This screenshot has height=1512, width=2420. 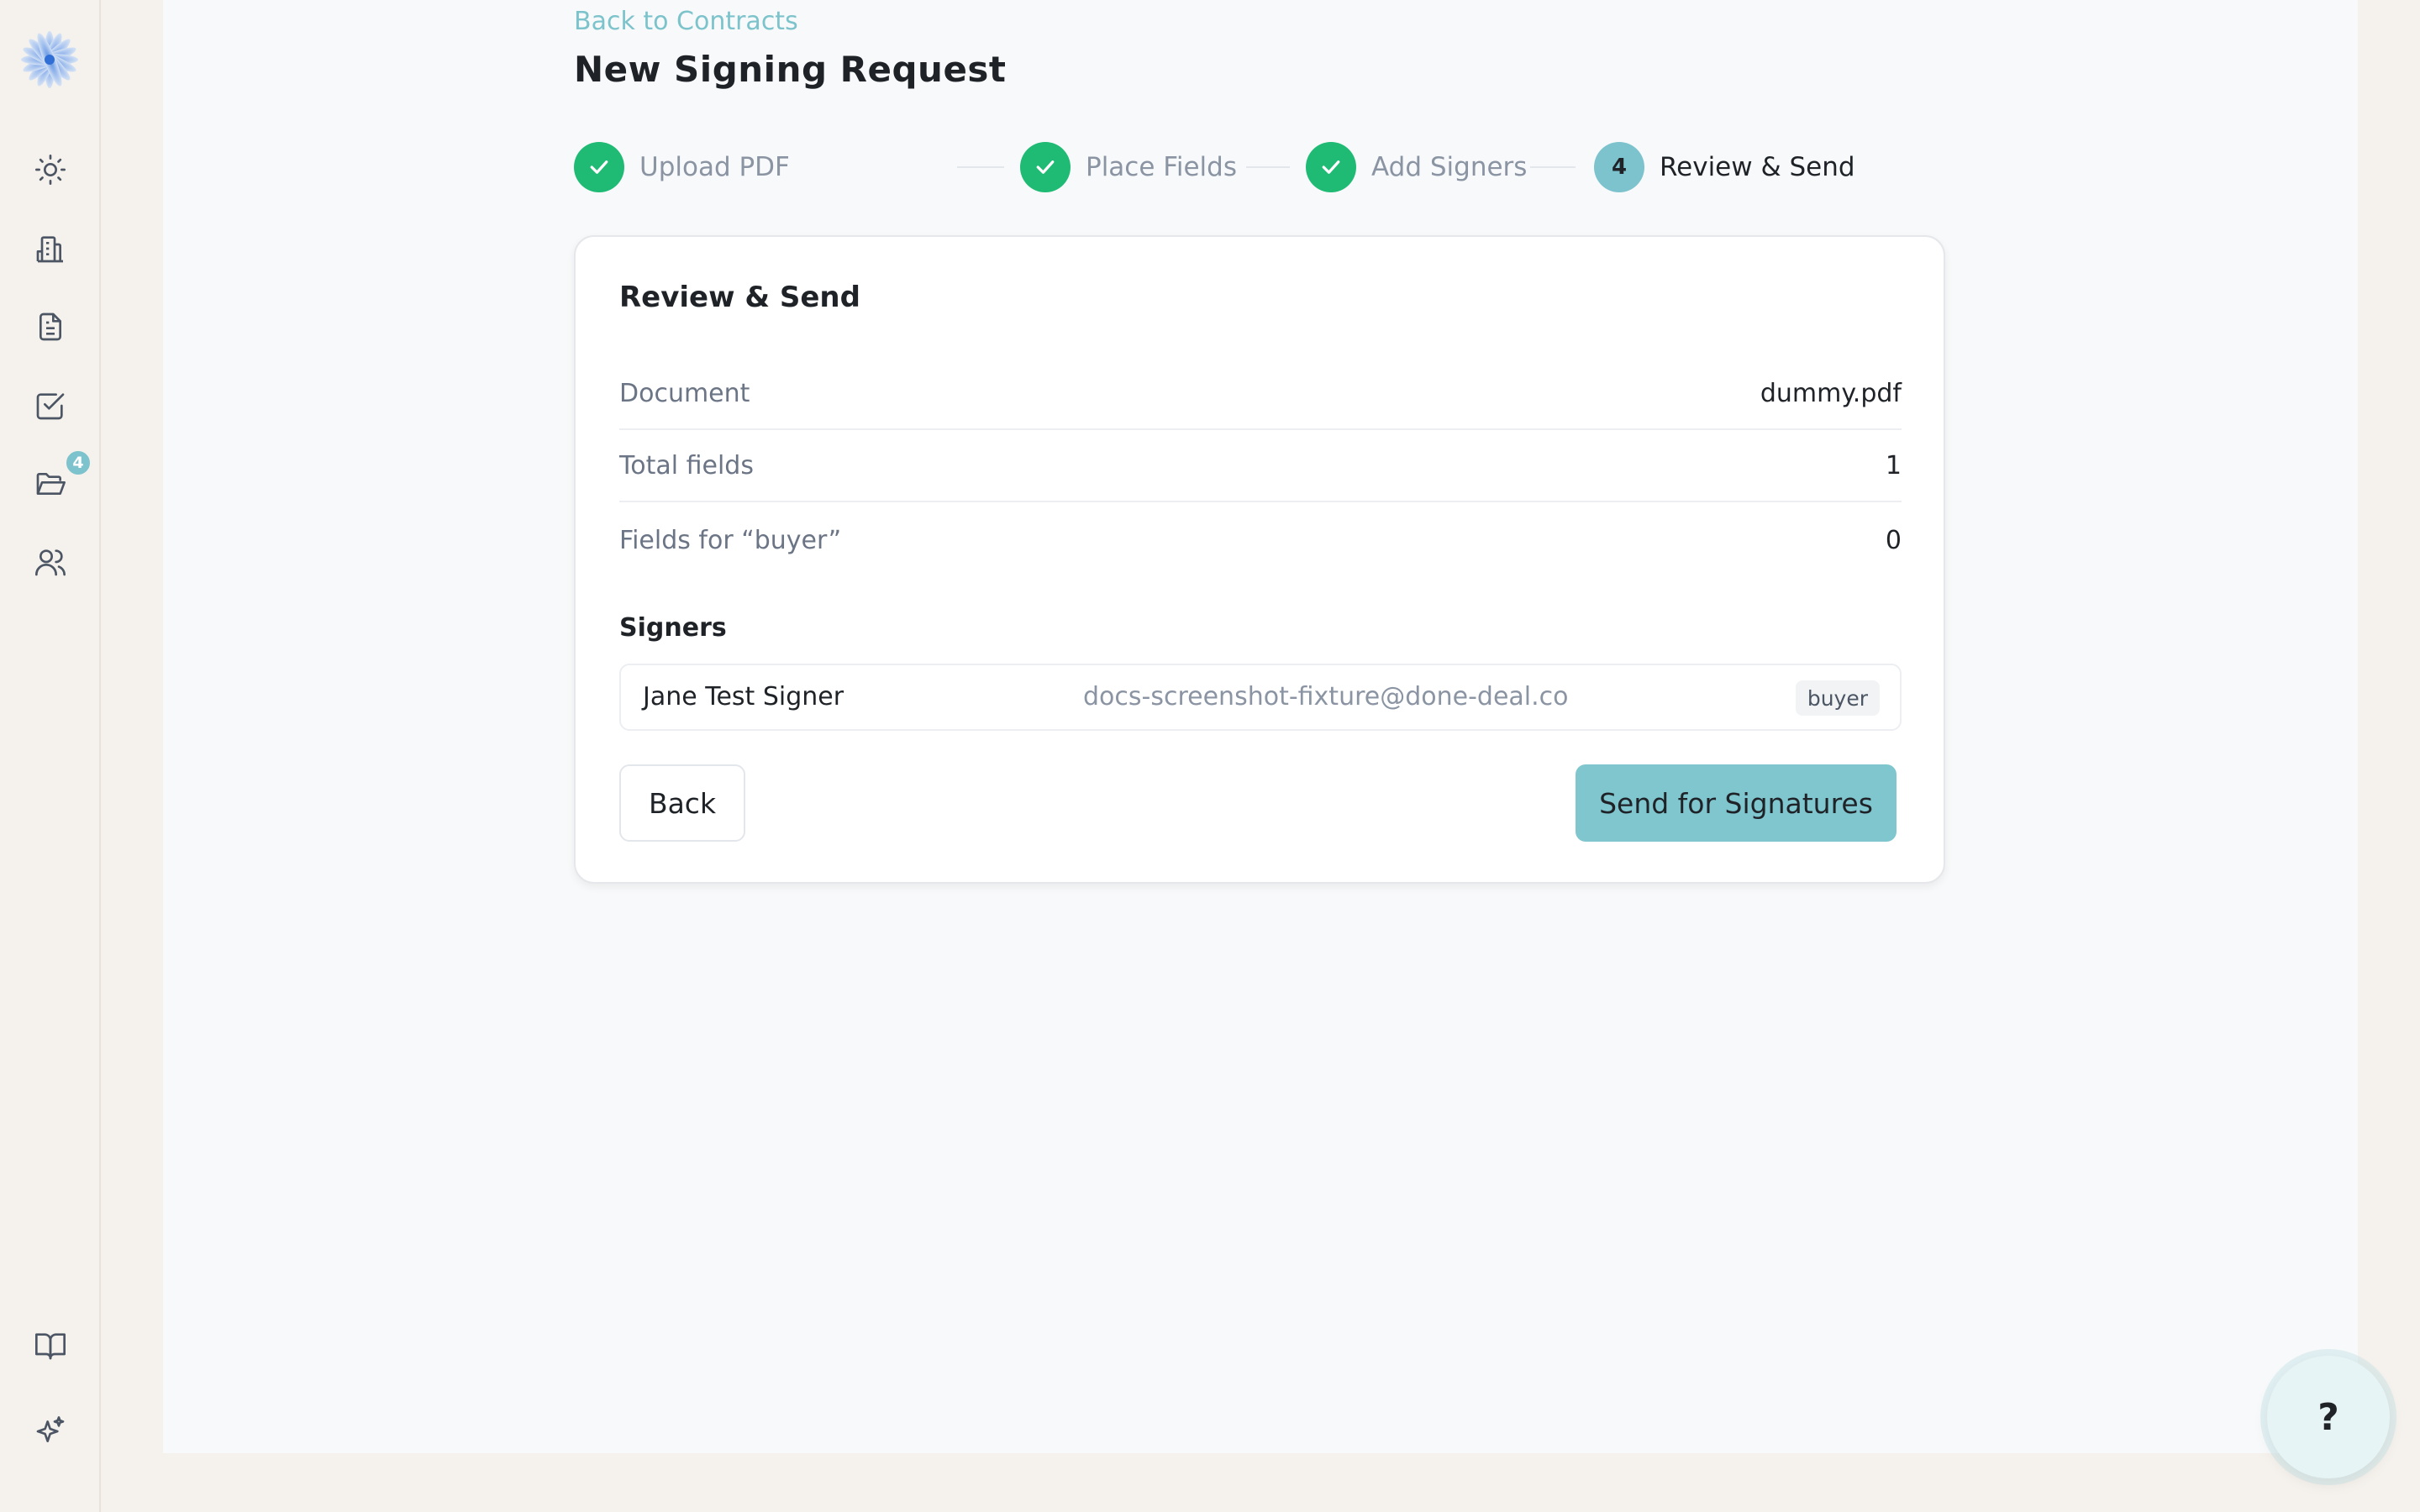 I want to click on sidebar-item-dashboard, so click(x=51, y=171).